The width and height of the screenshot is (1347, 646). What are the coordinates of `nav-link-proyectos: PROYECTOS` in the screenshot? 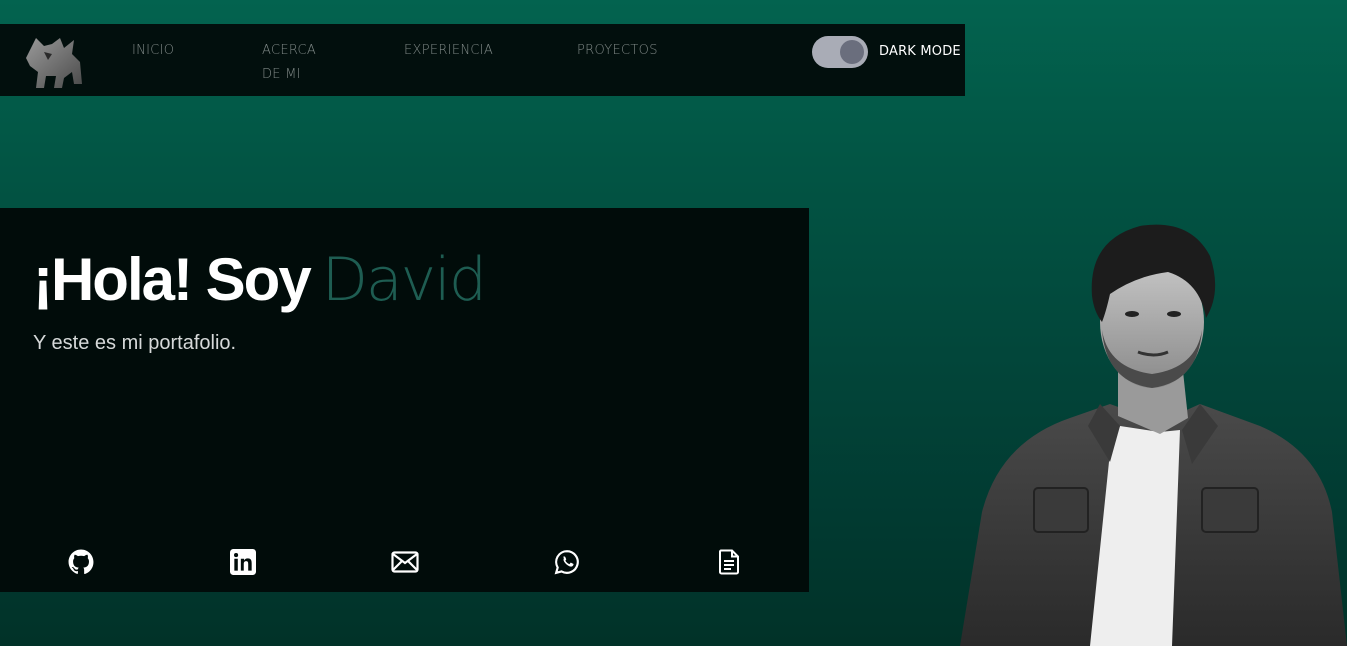 It's located at (617, 51).